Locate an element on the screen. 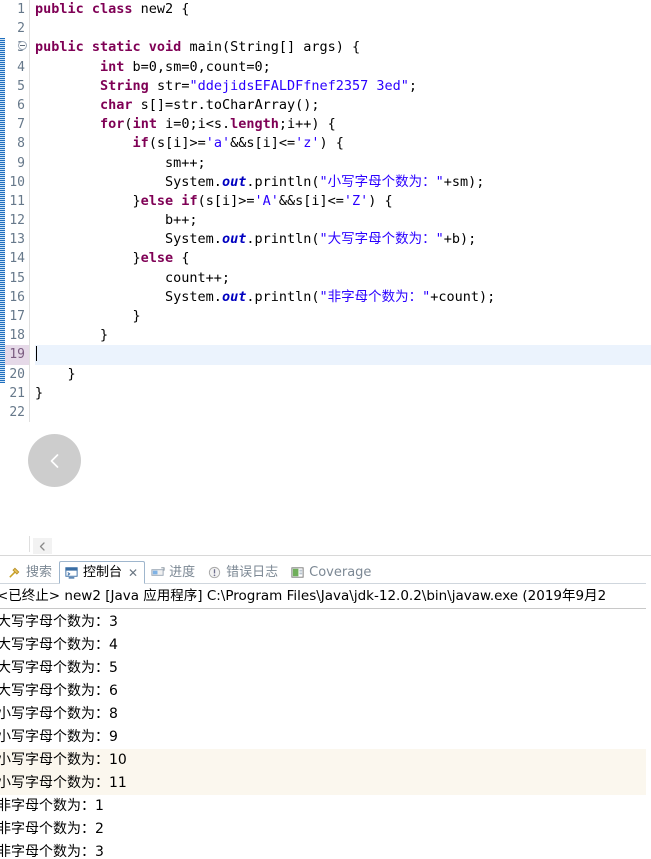 The width and height of the screenshot is (651, 859). console-output-line: 小写字母个数为：10 is located at coordinates (325, 760).